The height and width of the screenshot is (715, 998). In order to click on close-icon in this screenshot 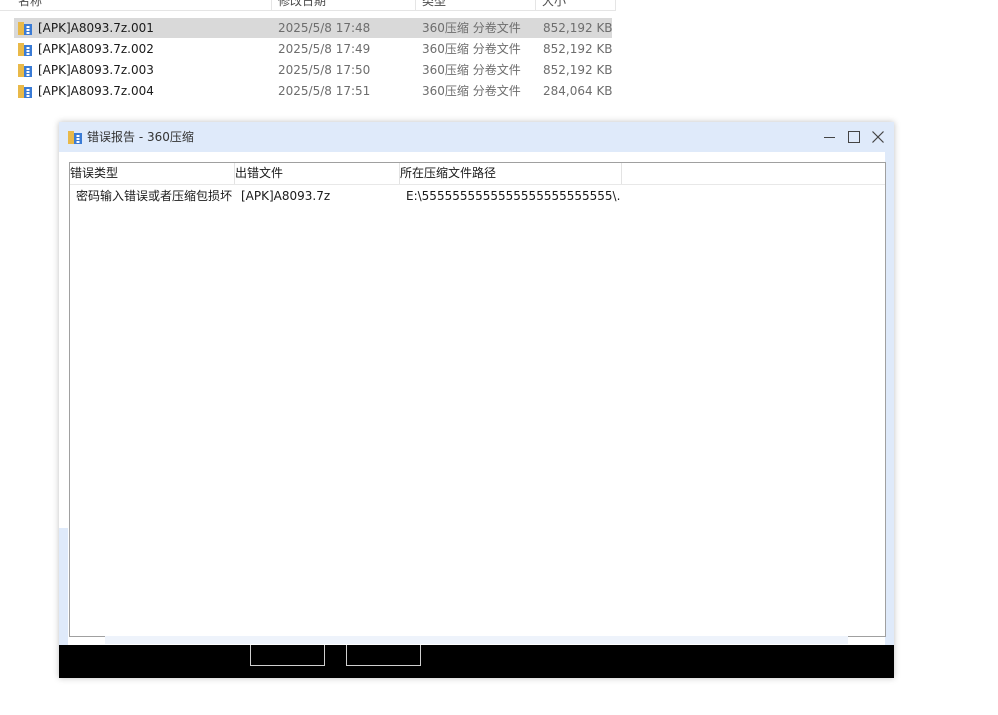, I will do `click(878, 137)`.